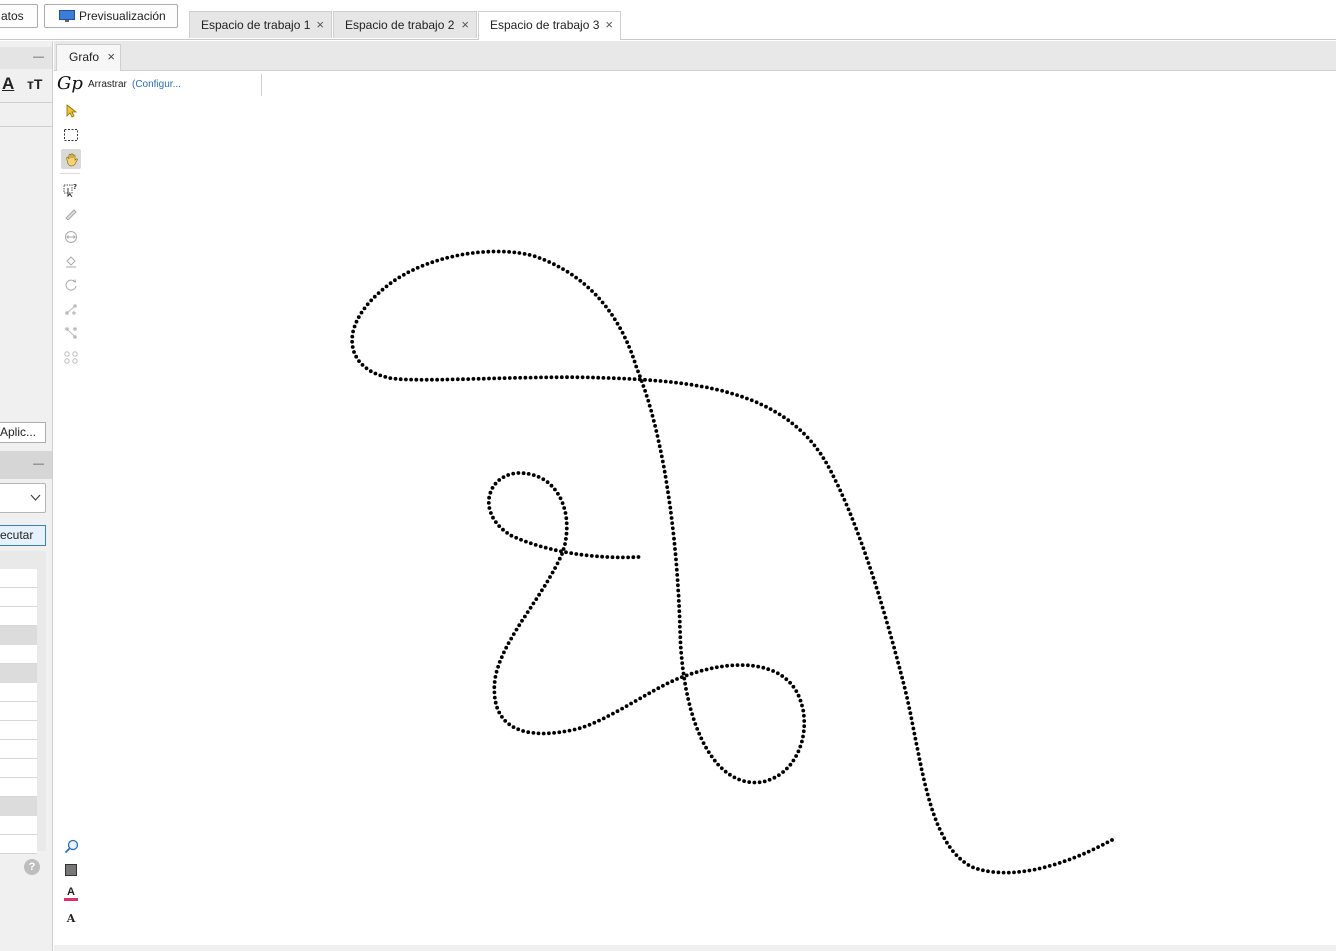 The image size is (1336, 951). Describe the element at coordinates (71, 111) in the screenshot. I see `select-arrow-icon` at that location.